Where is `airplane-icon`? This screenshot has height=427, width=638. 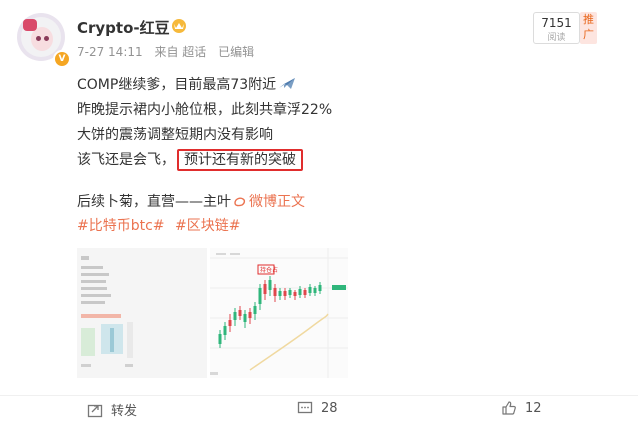 airplane-icon is located at coordinates (287, 83).